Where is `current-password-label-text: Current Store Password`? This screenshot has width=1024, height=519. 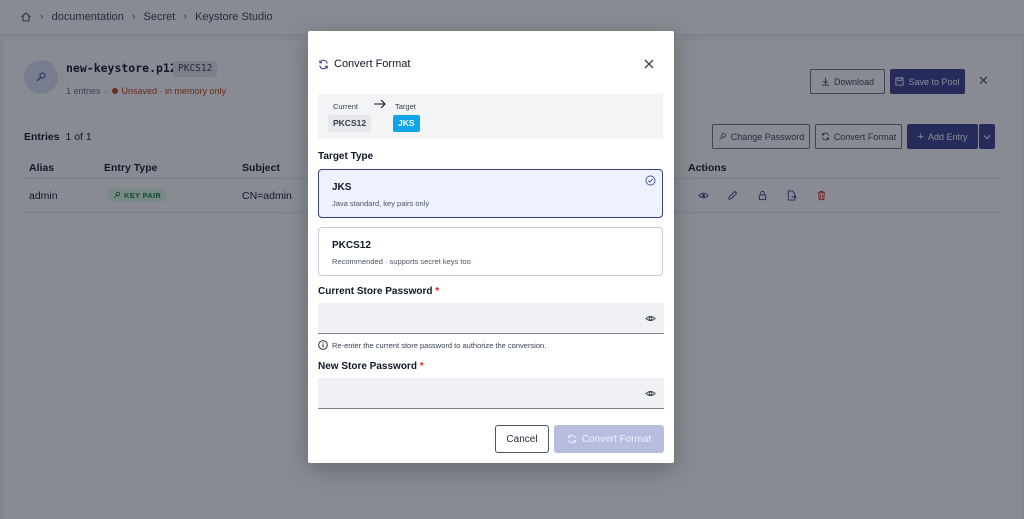
current-password-label-text: Current Store Password is located at coordinates (375, 291).